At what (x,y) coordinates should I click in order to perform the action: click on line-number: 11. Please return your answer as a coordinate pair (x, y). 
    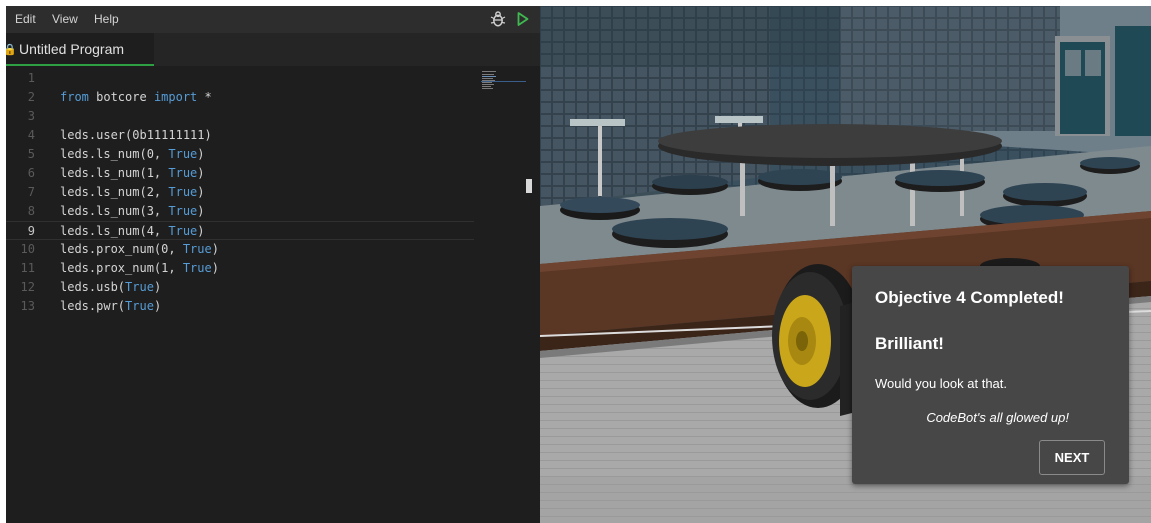
    Looking at the image, I should click on (27, 268).